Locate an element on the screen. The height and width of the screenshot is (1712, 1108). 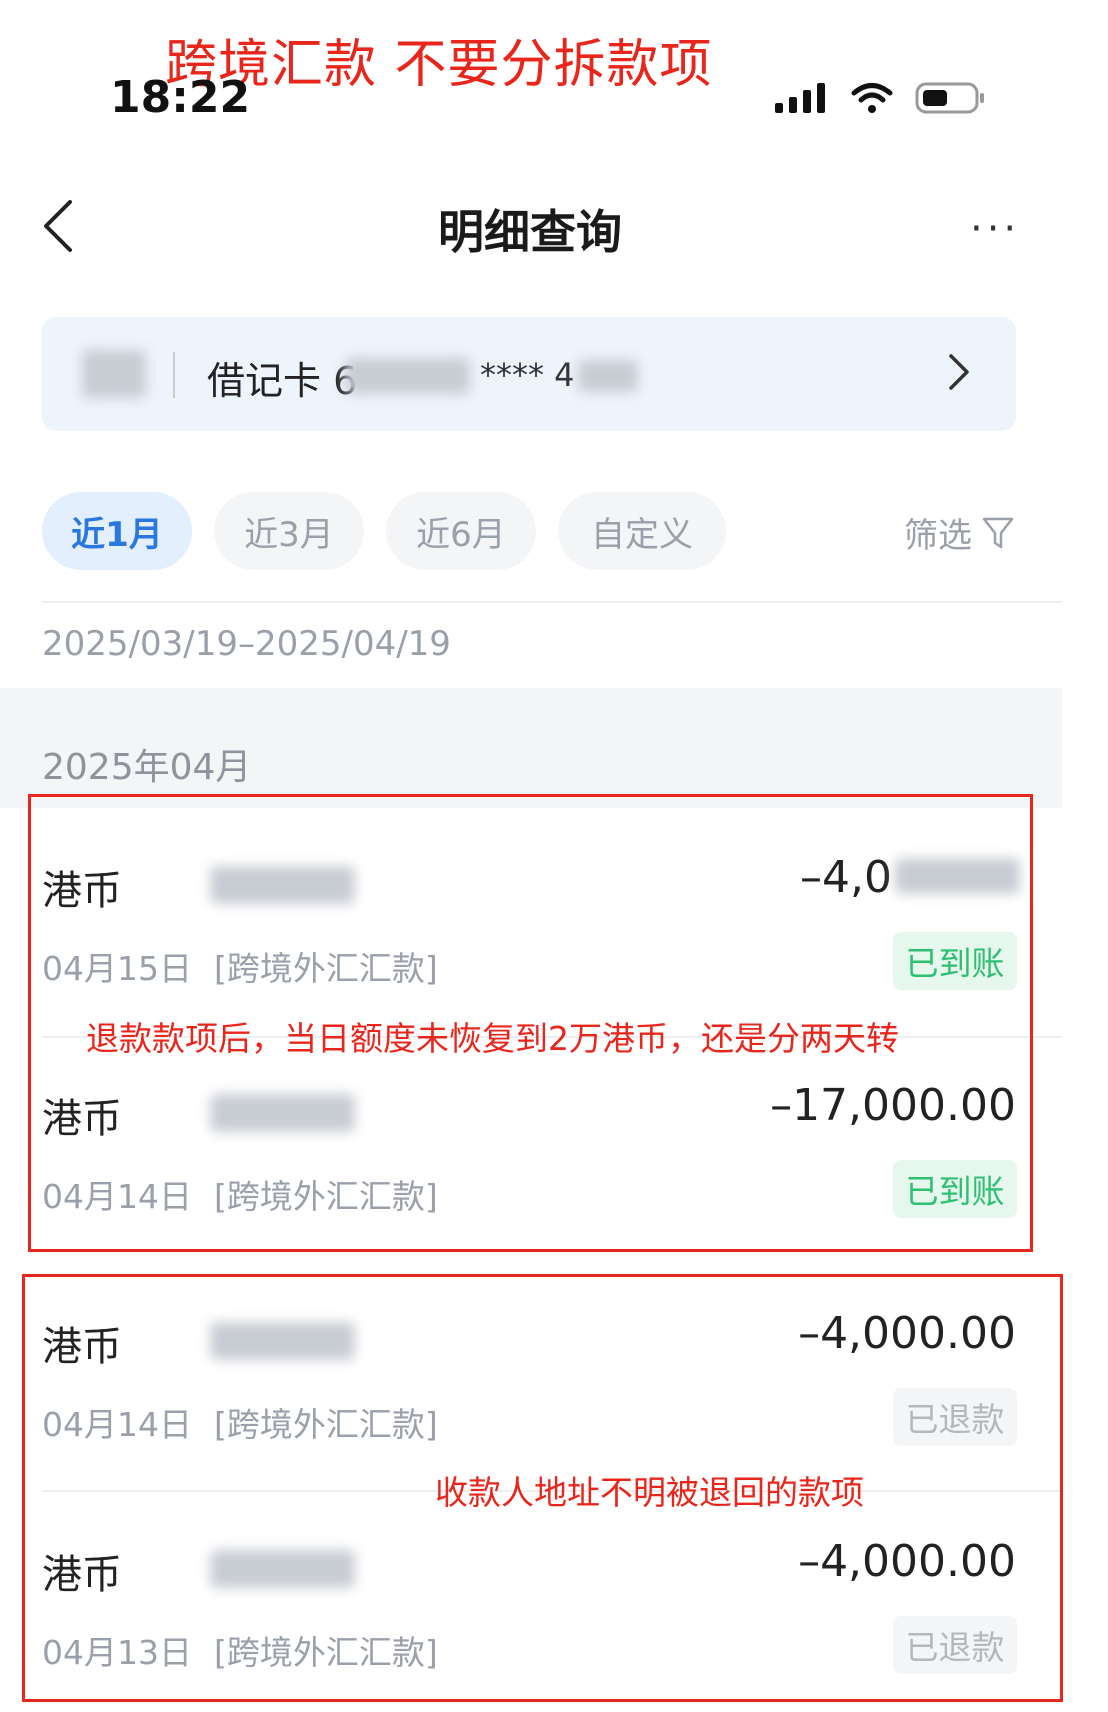
tab-custom: 自定义 is located at coordinates (642, 531).